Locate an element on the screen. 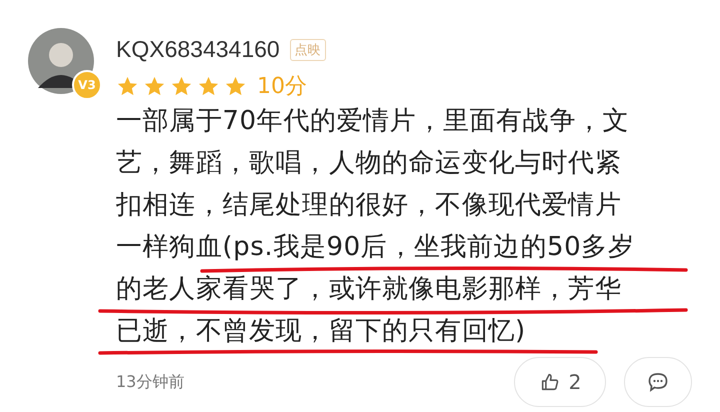  review-text: 的老人家看哭了，或许就像电影那样，芳华 is located at coordinates (369, 289).